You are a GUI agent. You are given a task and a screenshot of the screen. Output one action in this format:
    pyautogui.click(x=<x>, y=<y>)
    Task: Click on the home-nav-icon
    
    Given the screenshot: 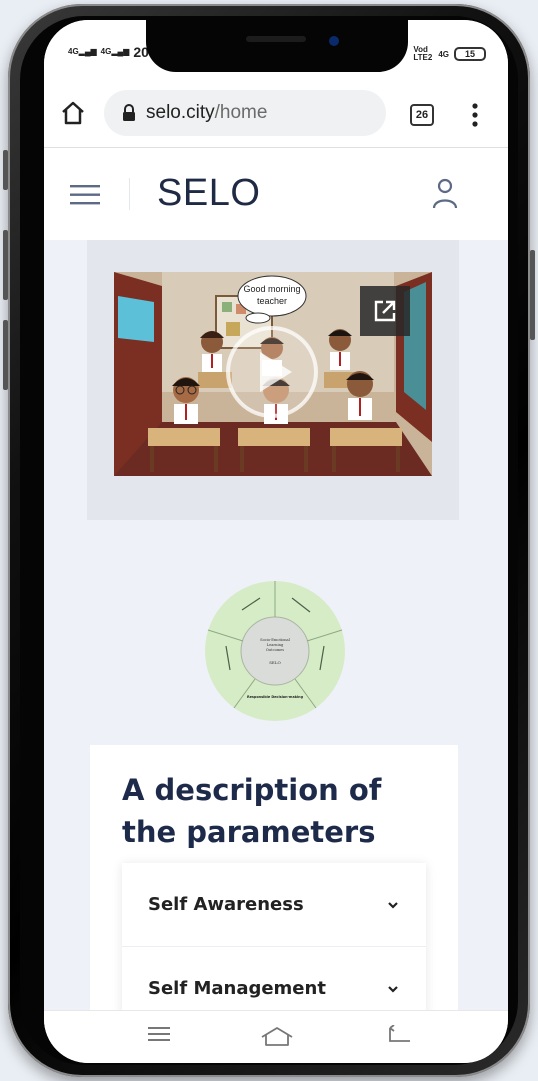 What is the action you would take?
    pyautogui.click(x=277, y=1036)
    